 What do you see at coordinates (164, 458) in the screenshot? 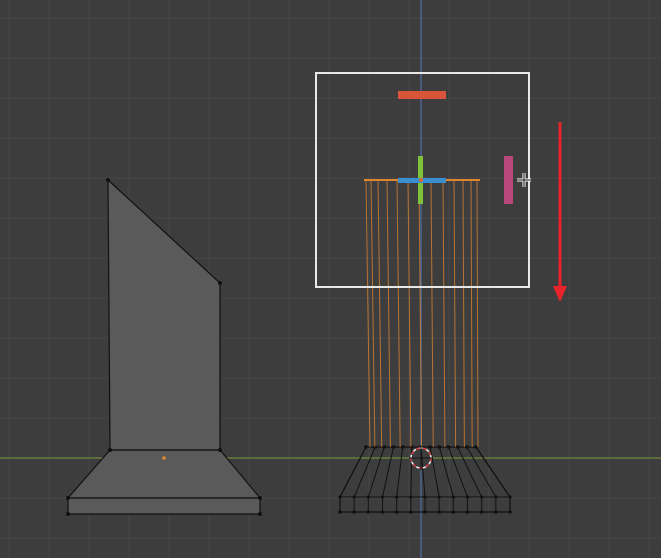
I see `pedestal-origin-dot` at bounding box center [164, 458].